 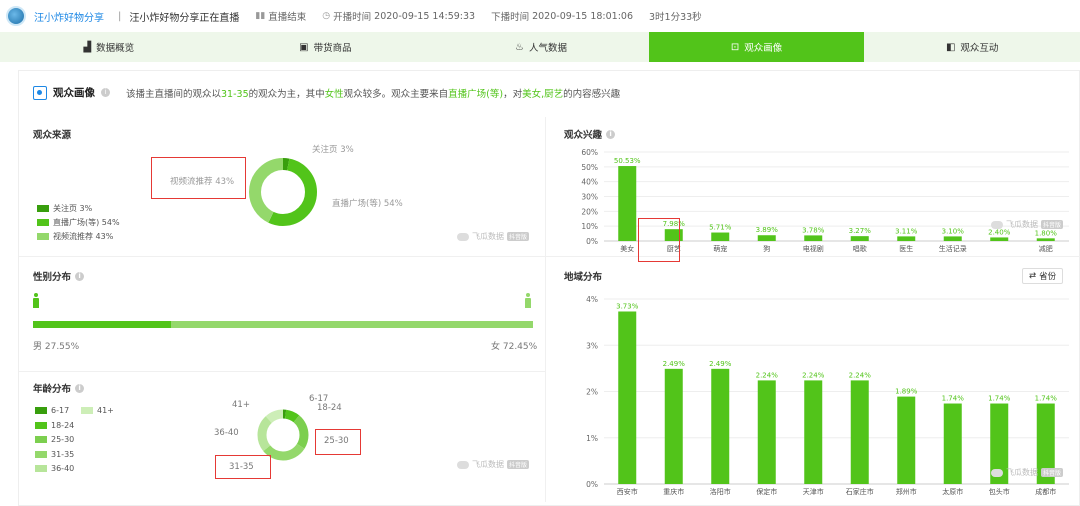 I want to click on summary-highlight: 美女,厨艺, so click(x=543, y=94).